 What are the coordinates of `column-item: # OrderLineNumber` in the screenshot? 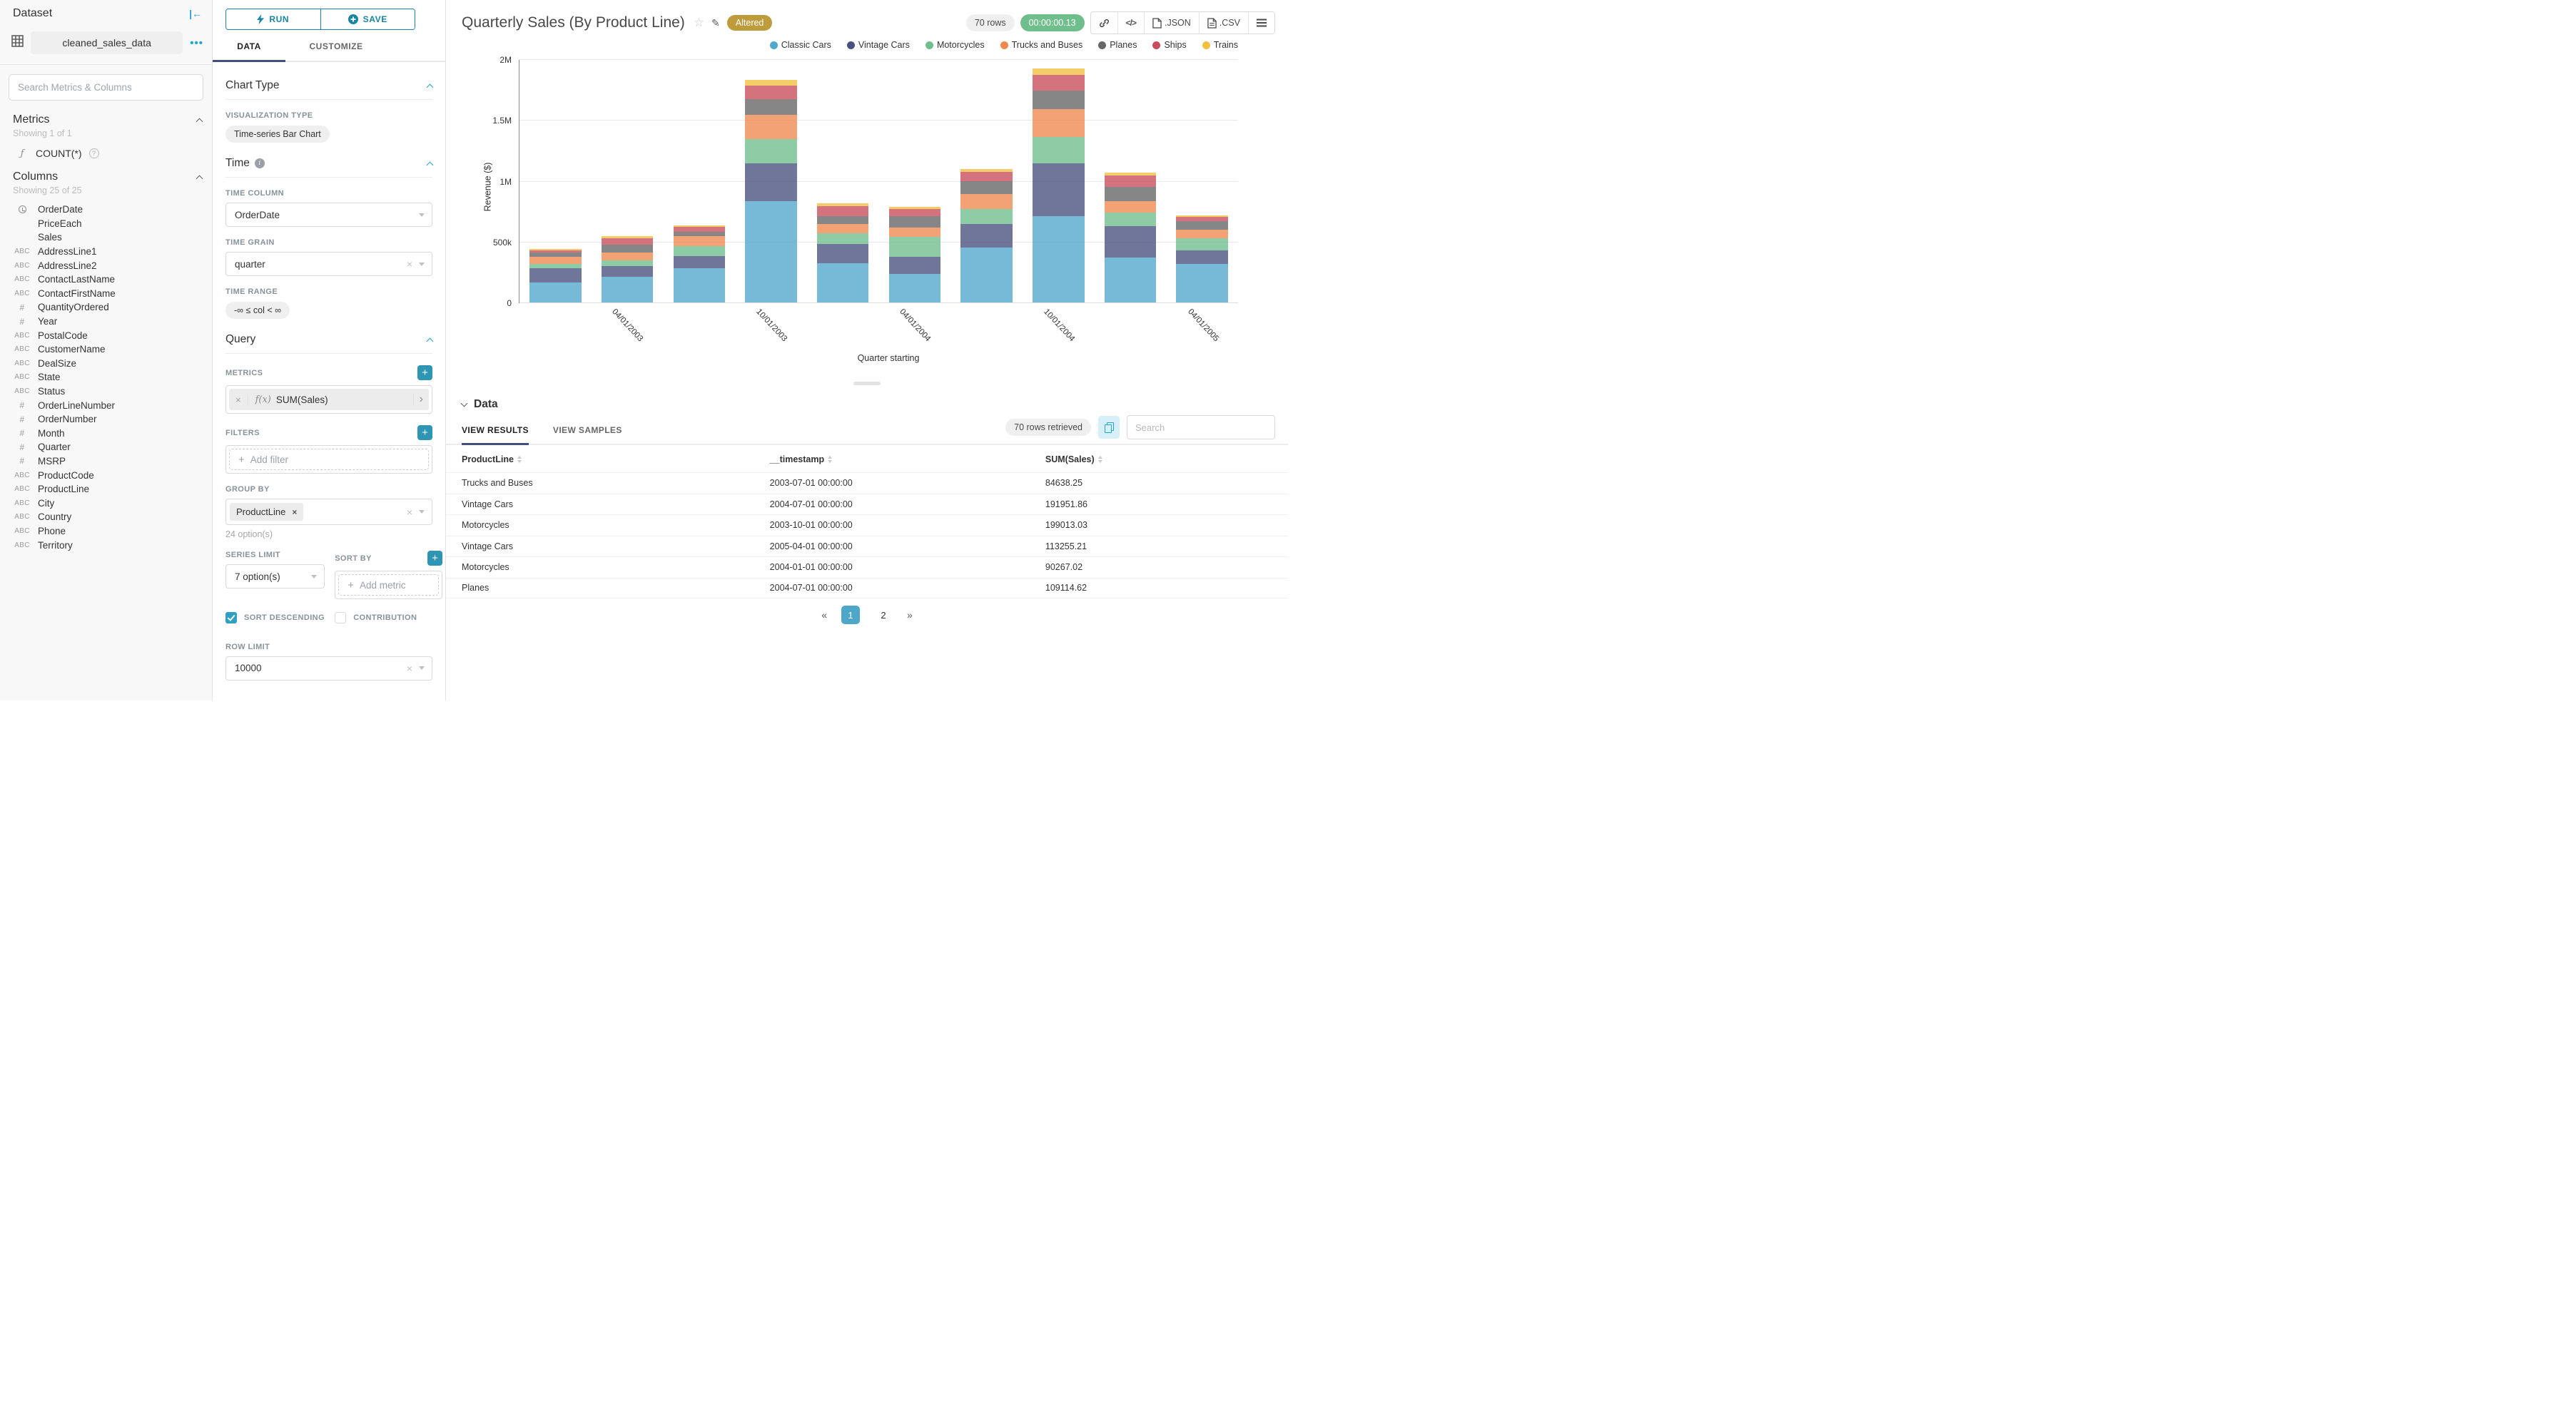 It's located at (107, 405).